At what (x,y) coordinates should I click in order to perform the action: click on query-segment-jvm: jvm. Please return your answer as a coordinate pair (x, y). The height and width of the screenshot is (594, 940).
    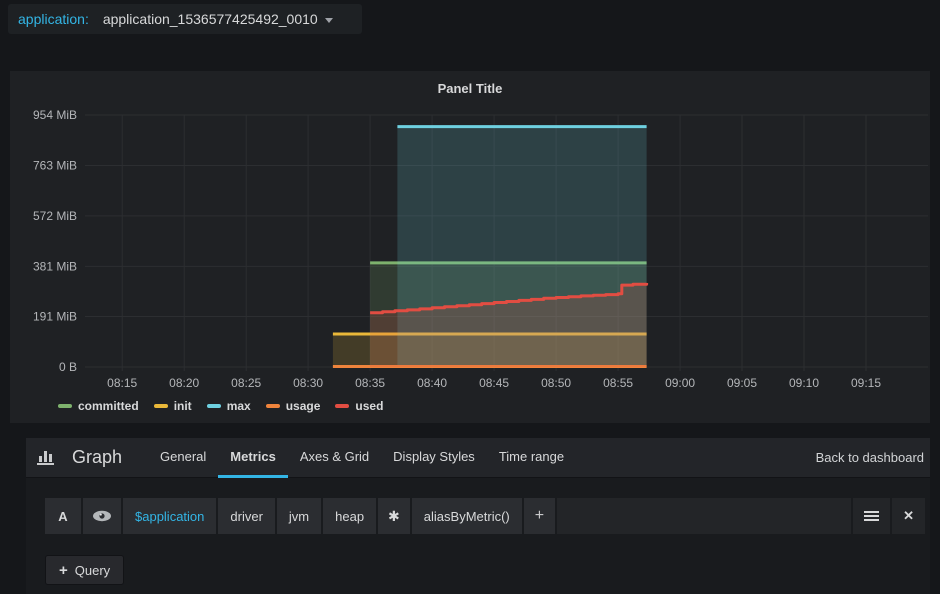
    Looking at the image, I should click on (299, 516).